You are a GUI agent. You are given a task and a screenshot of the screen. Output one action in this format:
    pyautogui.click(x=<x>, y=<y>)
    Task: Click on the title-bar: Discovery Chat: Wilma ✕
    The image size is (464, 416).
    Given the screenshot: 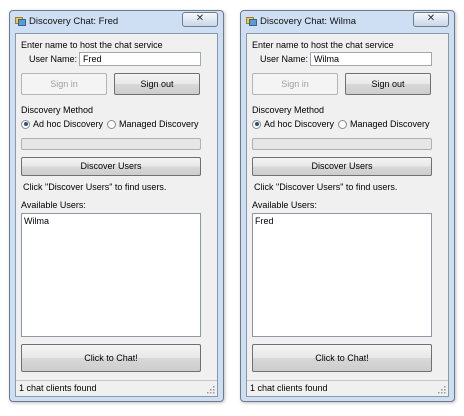 What is the action you would take?
    pyautogui.click(x=347, y=22)
    